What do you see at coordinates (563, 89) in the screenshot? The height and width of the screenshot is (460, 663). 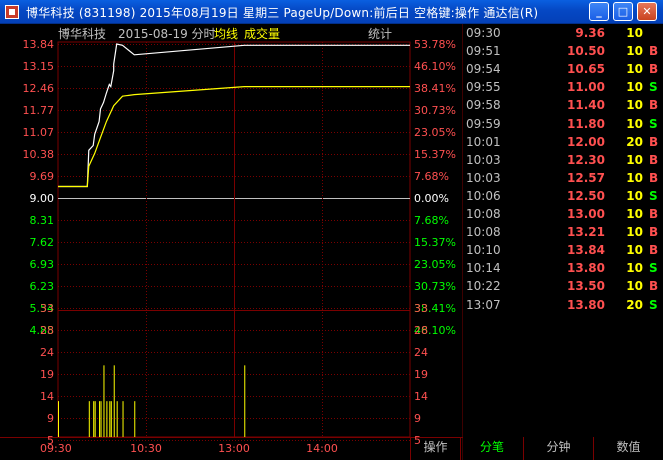 I see `tick-row: 09:55 11.00 10 S` at bounding box center [563, 89].